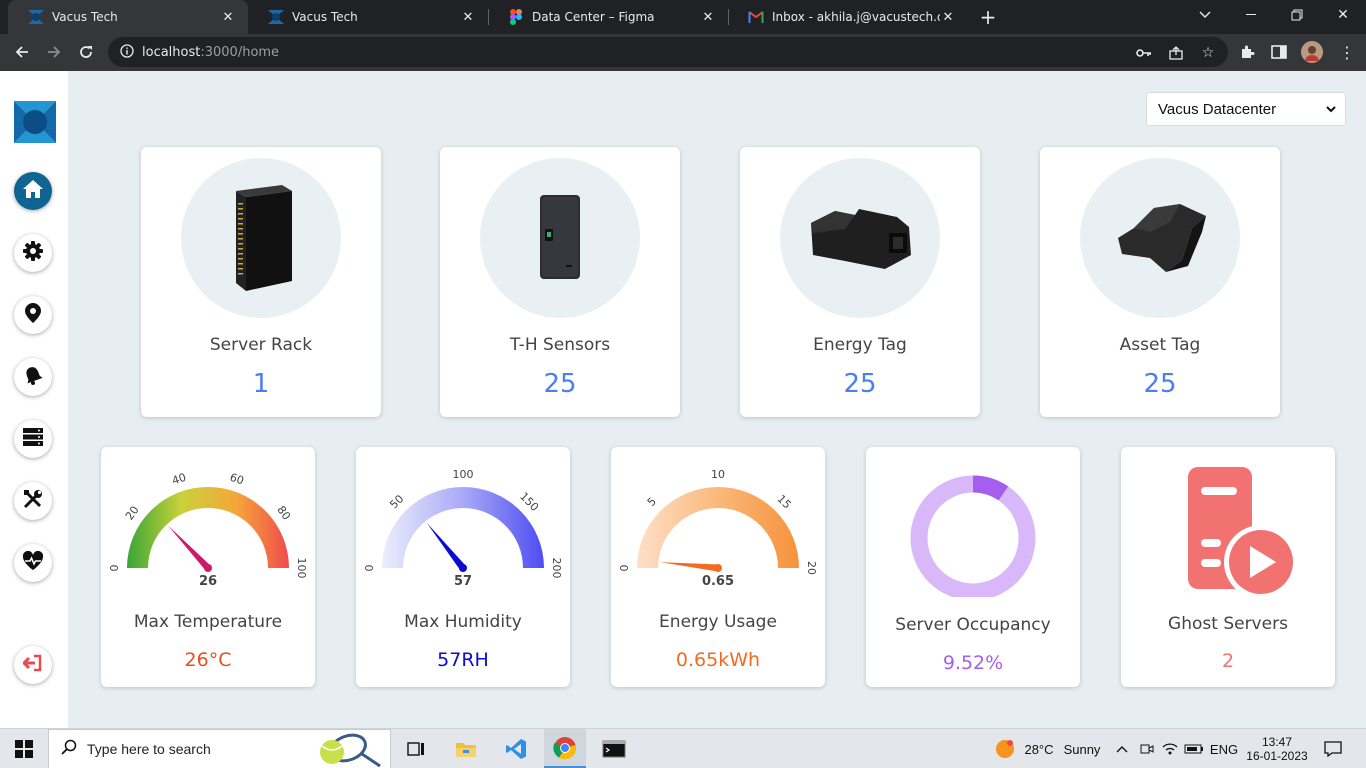 The image size is (1366, 768). I want to click on gauge-tick-label: 40, so click(178, 479).